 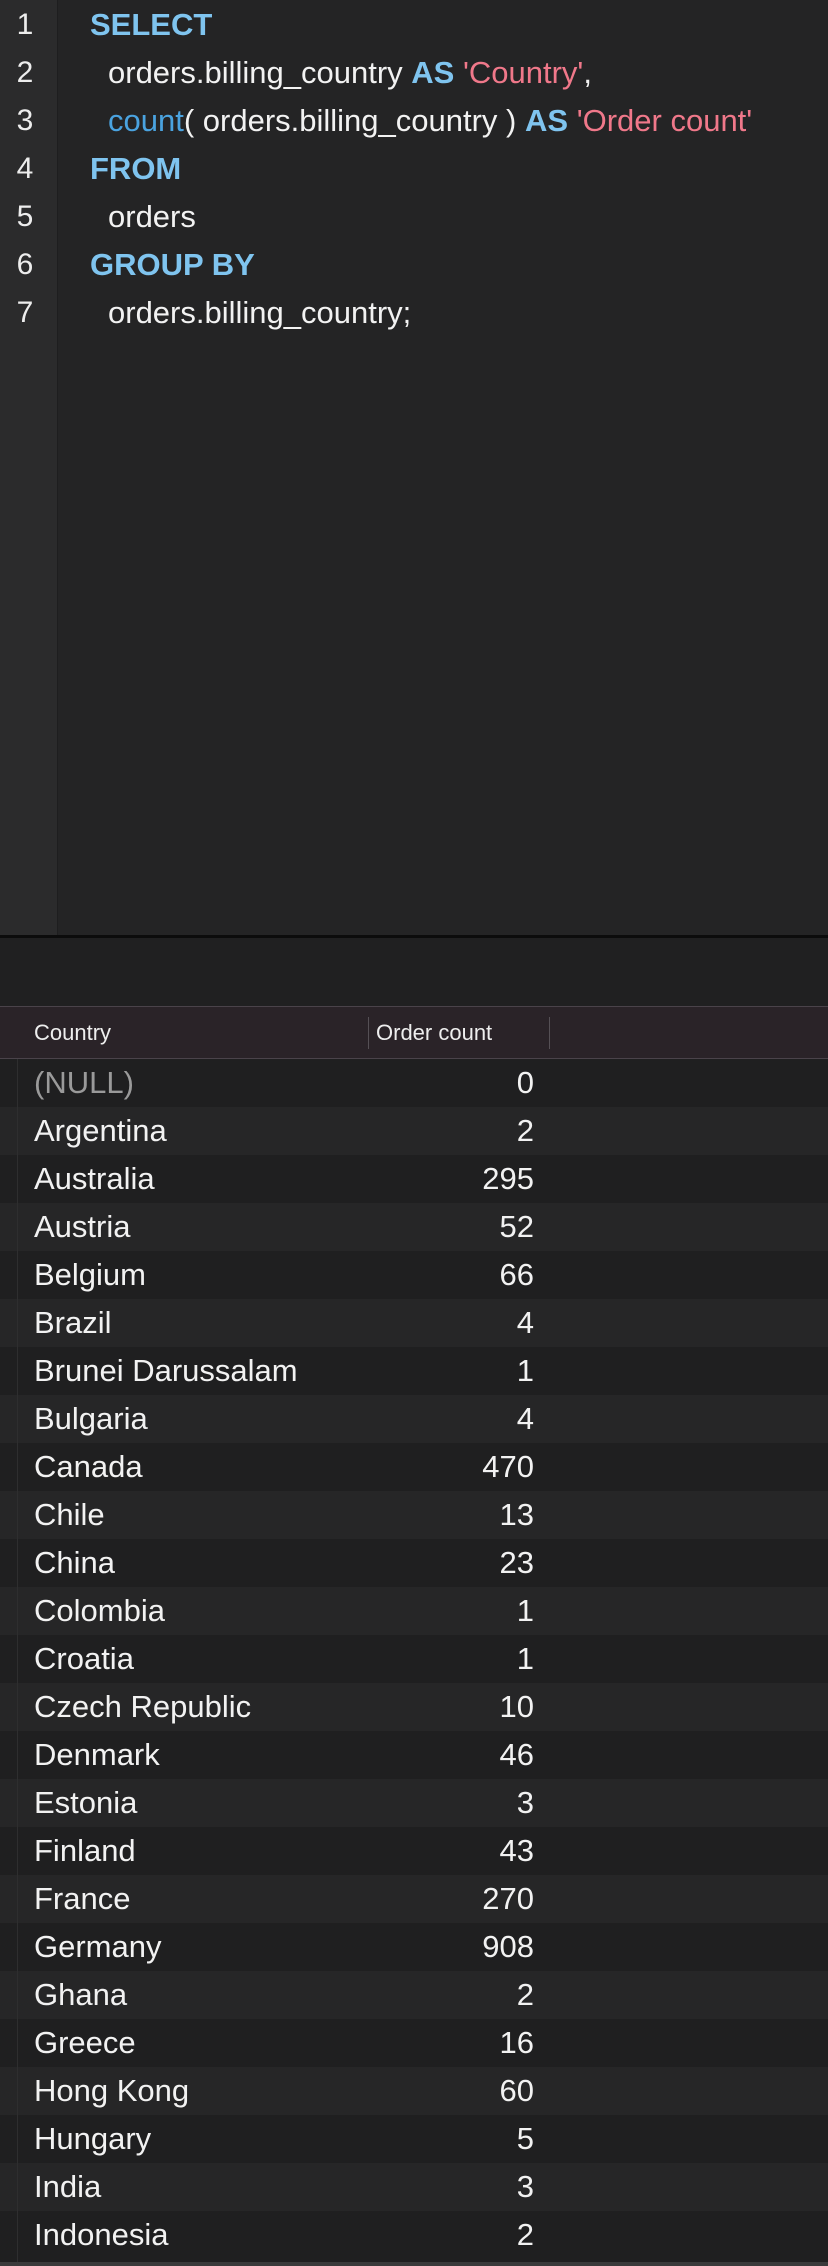 I want to click on table-row: Brunei Darussalam 1, so click(x=414, y=1371).